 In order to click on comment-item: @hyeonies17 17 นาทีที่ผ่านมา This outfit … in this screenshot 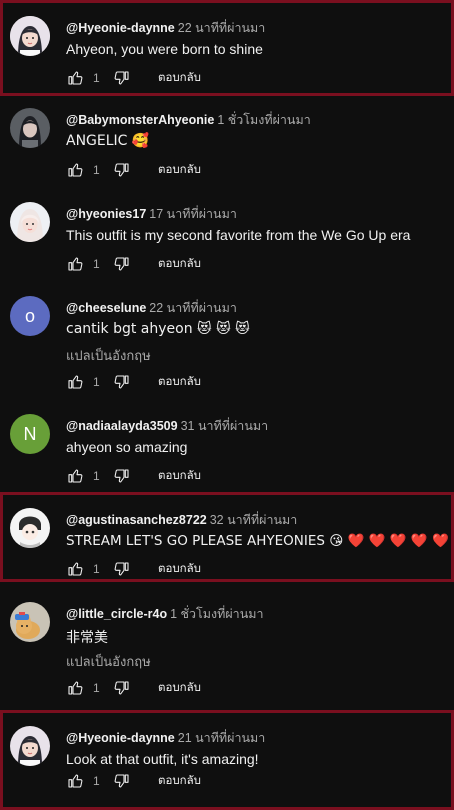, I will do `click(227, 237)`.